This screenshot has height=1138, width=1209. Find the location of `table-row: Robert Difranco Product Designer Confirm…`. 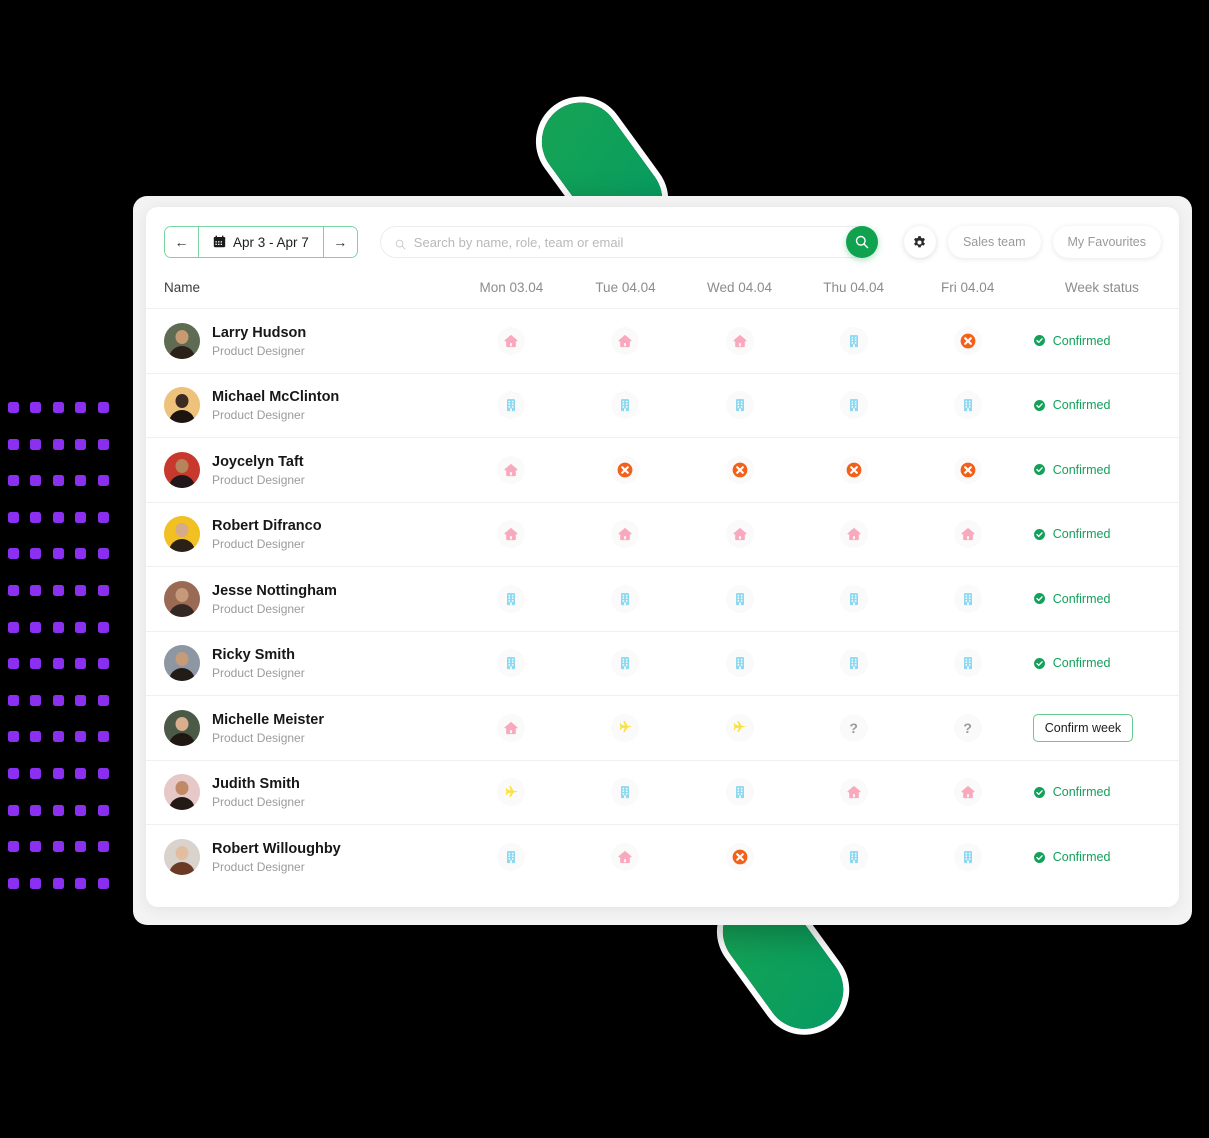

table-row: Robert Difranco Product Designer Confirm… is located at coordinates (662, 534).